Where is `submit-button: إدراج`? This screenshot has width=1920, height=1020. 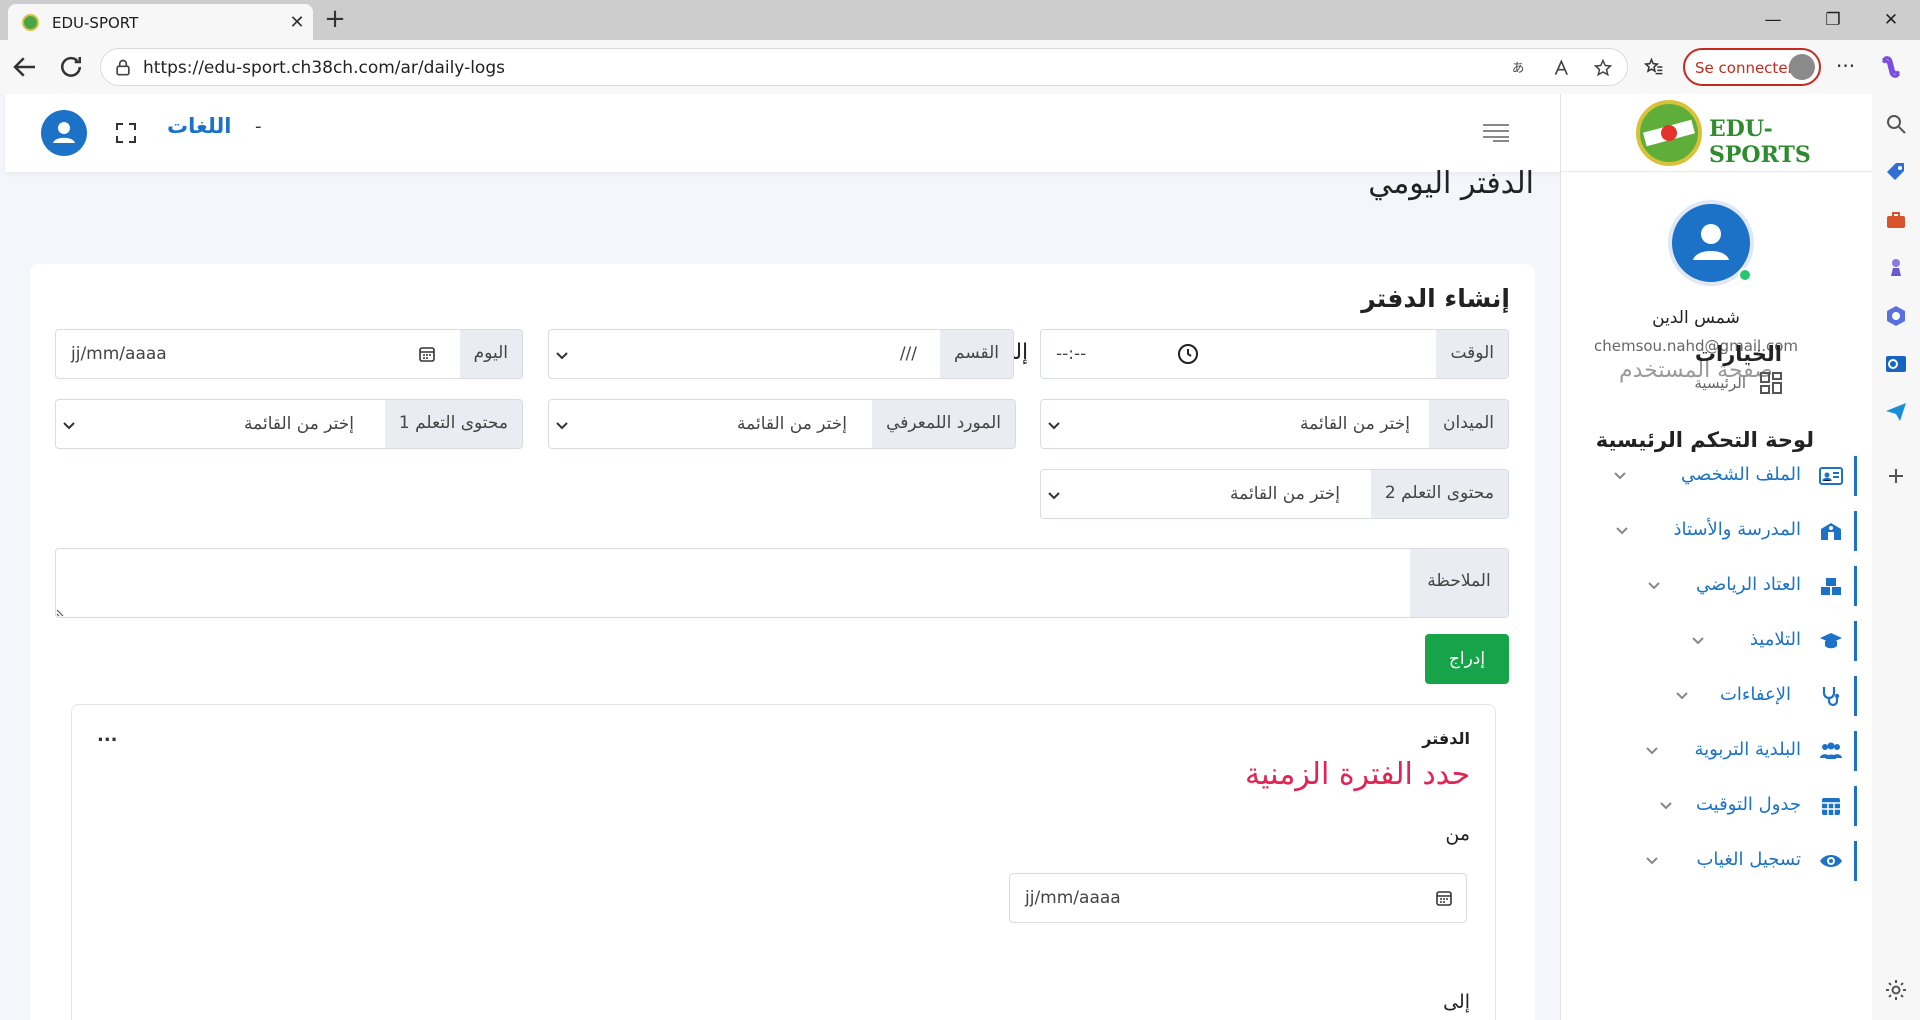 submit-button: إدراج is located at coordinates (1467, 659).